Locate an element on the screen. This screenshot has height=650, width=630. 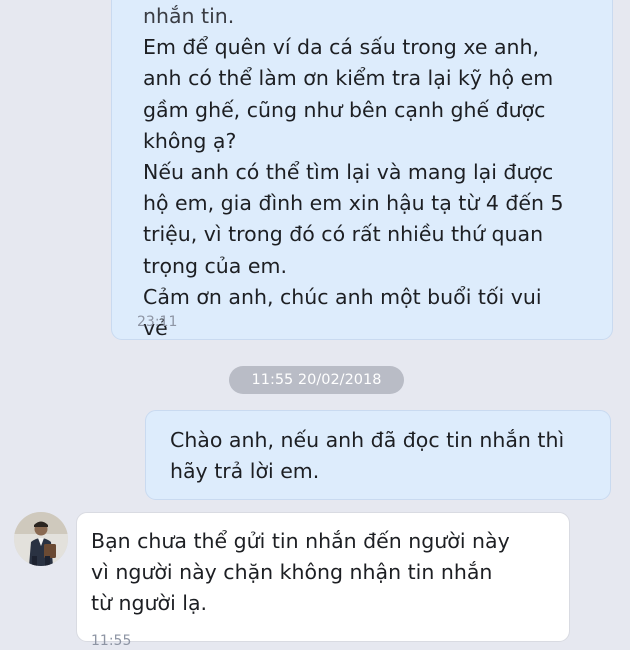
date-separator: 11:55 20/02/2018 is located at coordinates (316, 380).